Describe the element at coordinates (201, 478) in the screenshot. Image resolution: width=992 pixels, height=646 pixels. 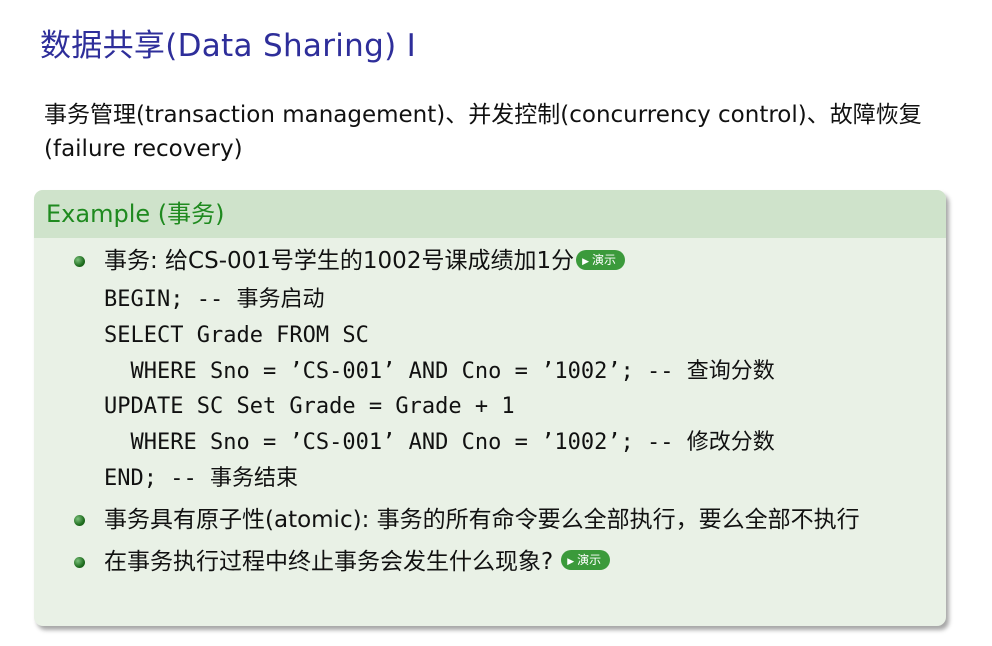
I see `code-line: END; -- 事务结束` at that location.